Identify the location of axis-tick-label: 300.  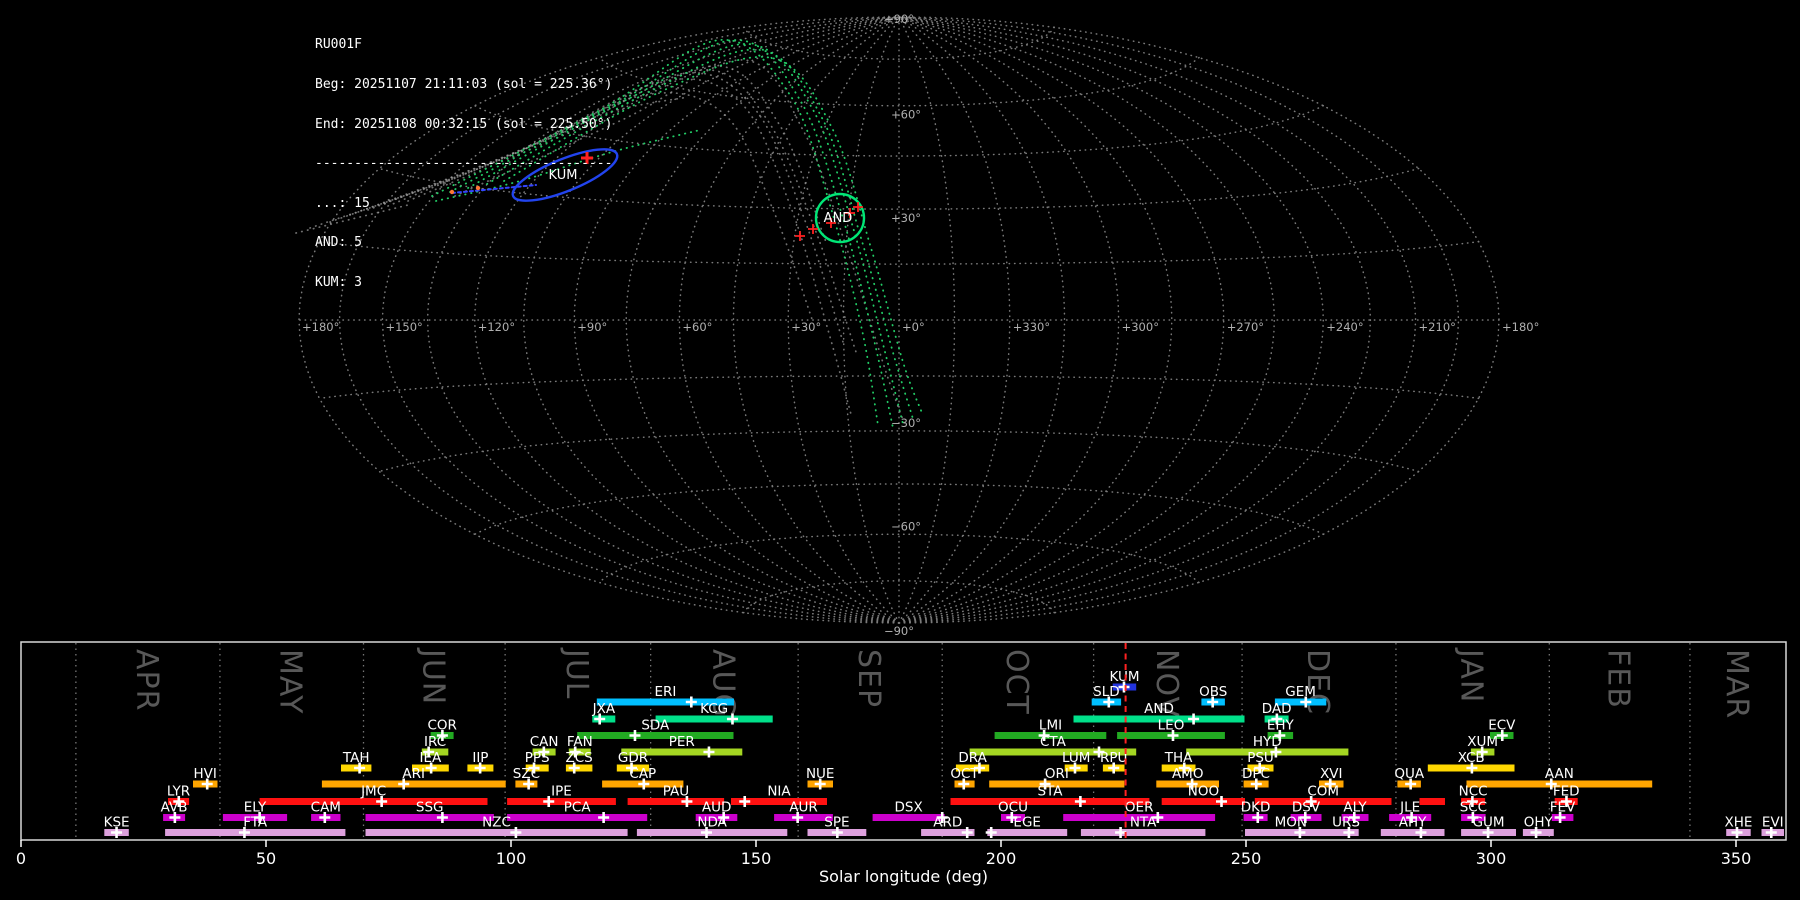
(1491, 858).